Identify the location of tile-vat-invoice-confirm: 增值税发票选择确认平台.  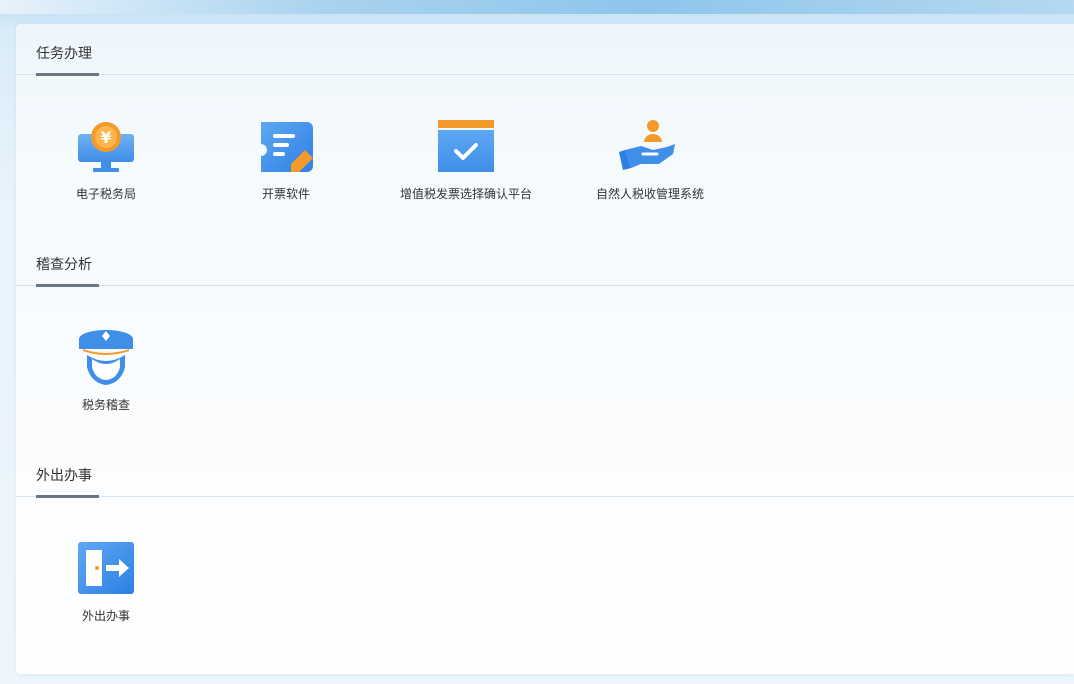
(466, 166).